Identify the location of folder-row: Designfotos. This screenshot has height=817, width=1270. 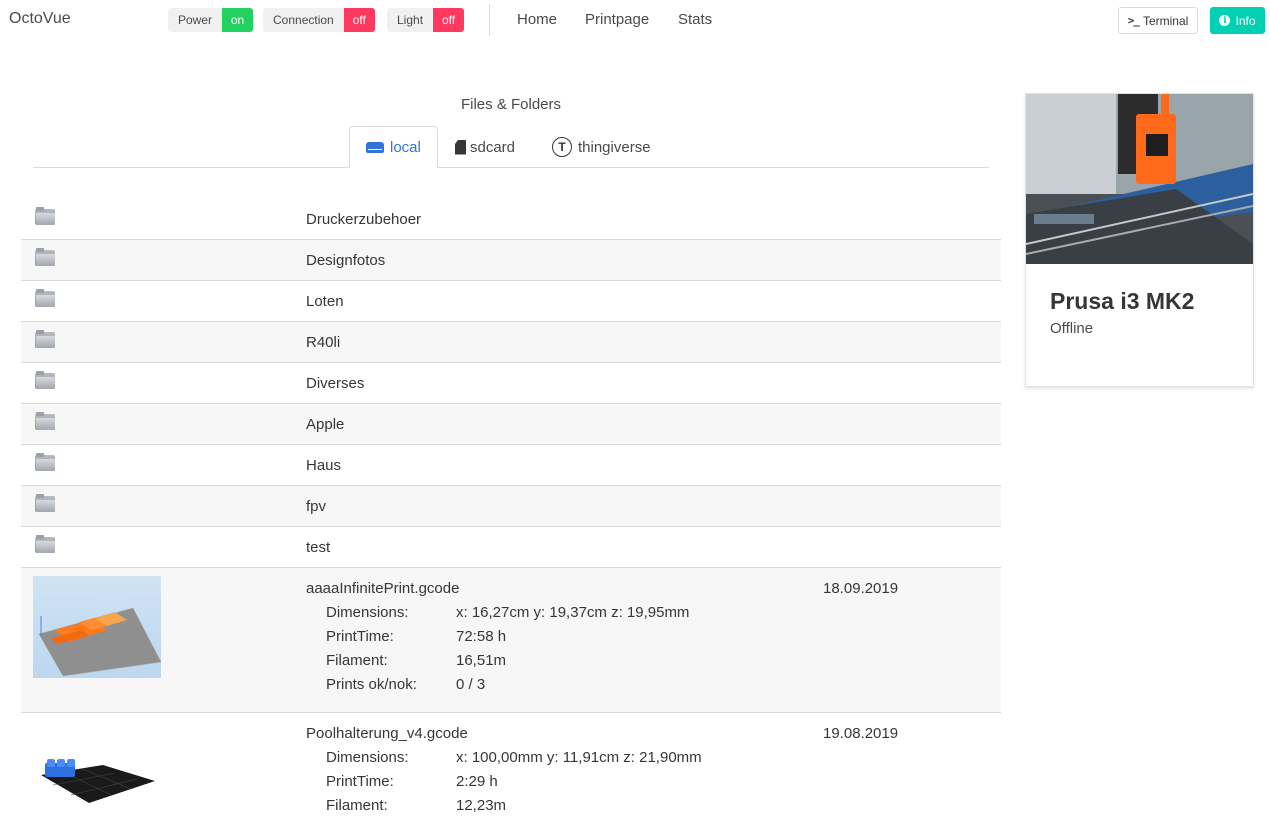
(511, 260).